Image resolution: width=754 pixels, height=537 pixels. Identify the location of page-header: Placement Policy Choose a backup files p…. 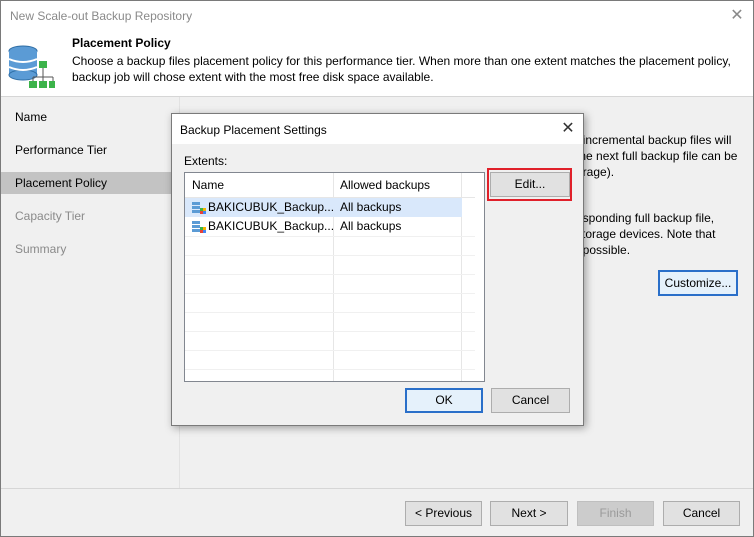
(377, 64).